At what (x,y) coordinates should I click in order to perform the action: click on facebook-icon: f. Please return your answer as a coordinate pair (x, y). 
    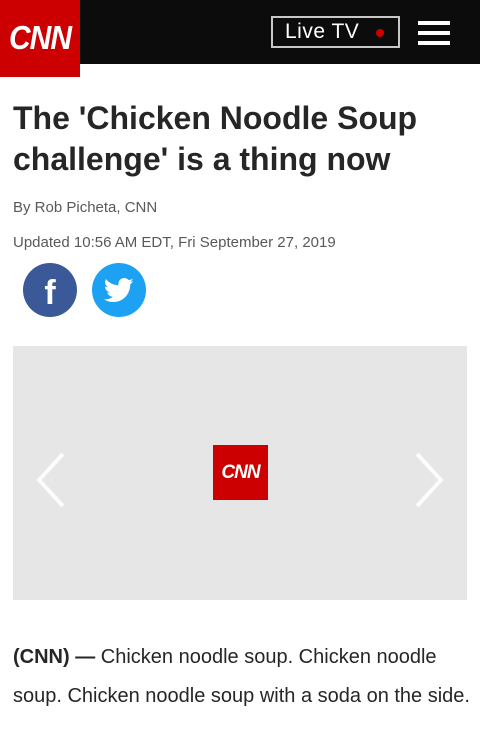
    Looking at the image, I should click on (50, 292).